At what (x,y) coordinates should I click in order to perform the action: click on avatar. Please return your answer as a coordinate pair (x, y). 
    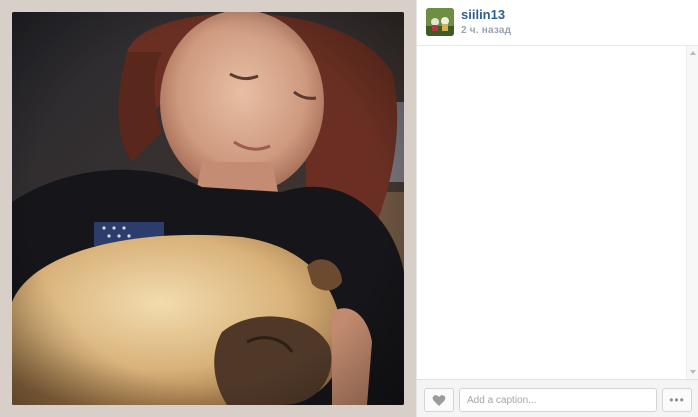
    Looking at the image, I should click on (440, 22).